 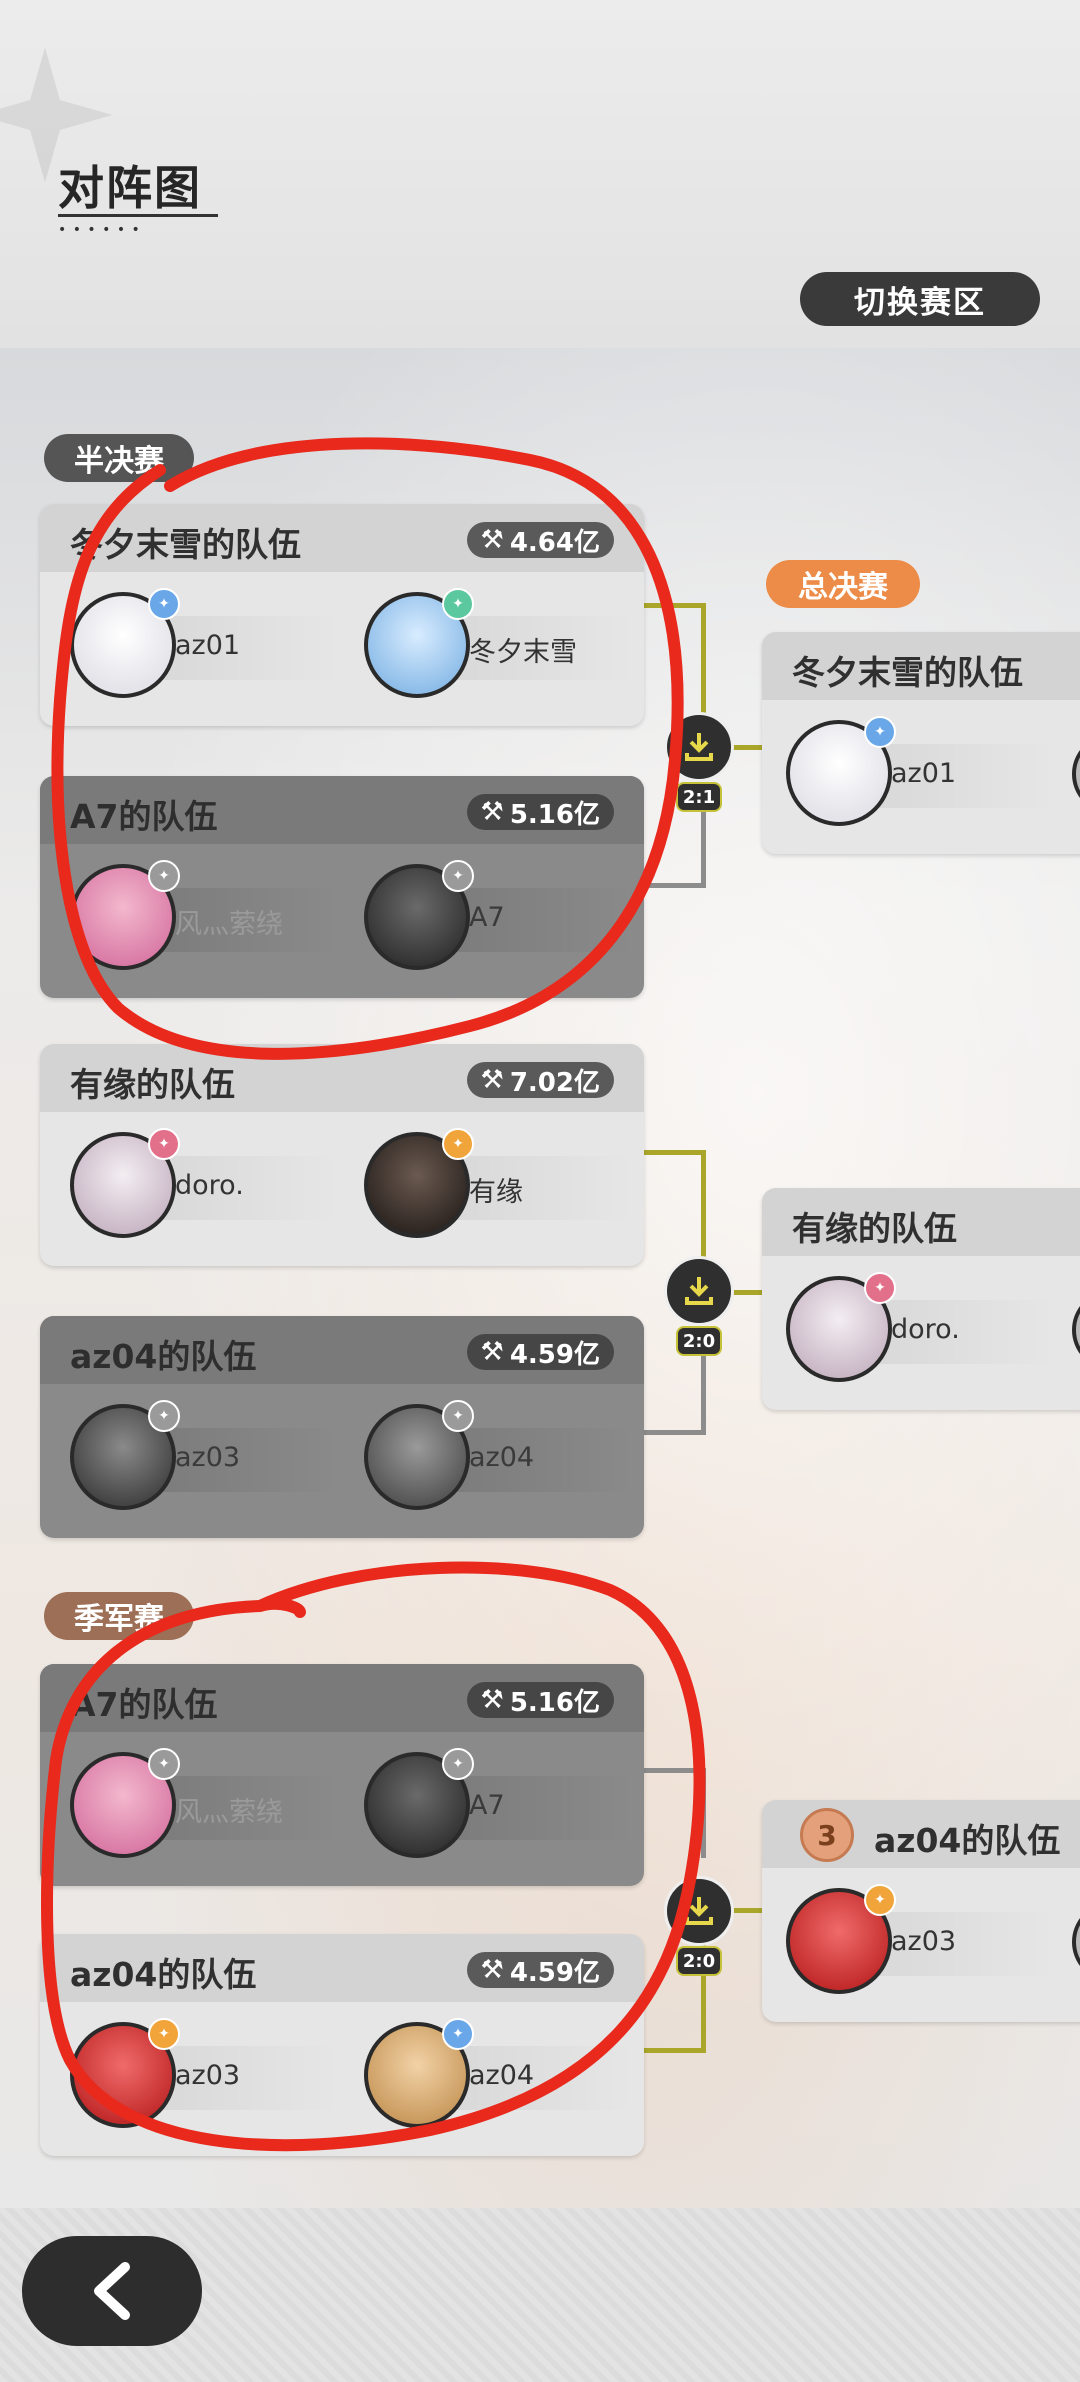 I want to click on third-place-medal-icon: 3, so click(x=827, y=1835).